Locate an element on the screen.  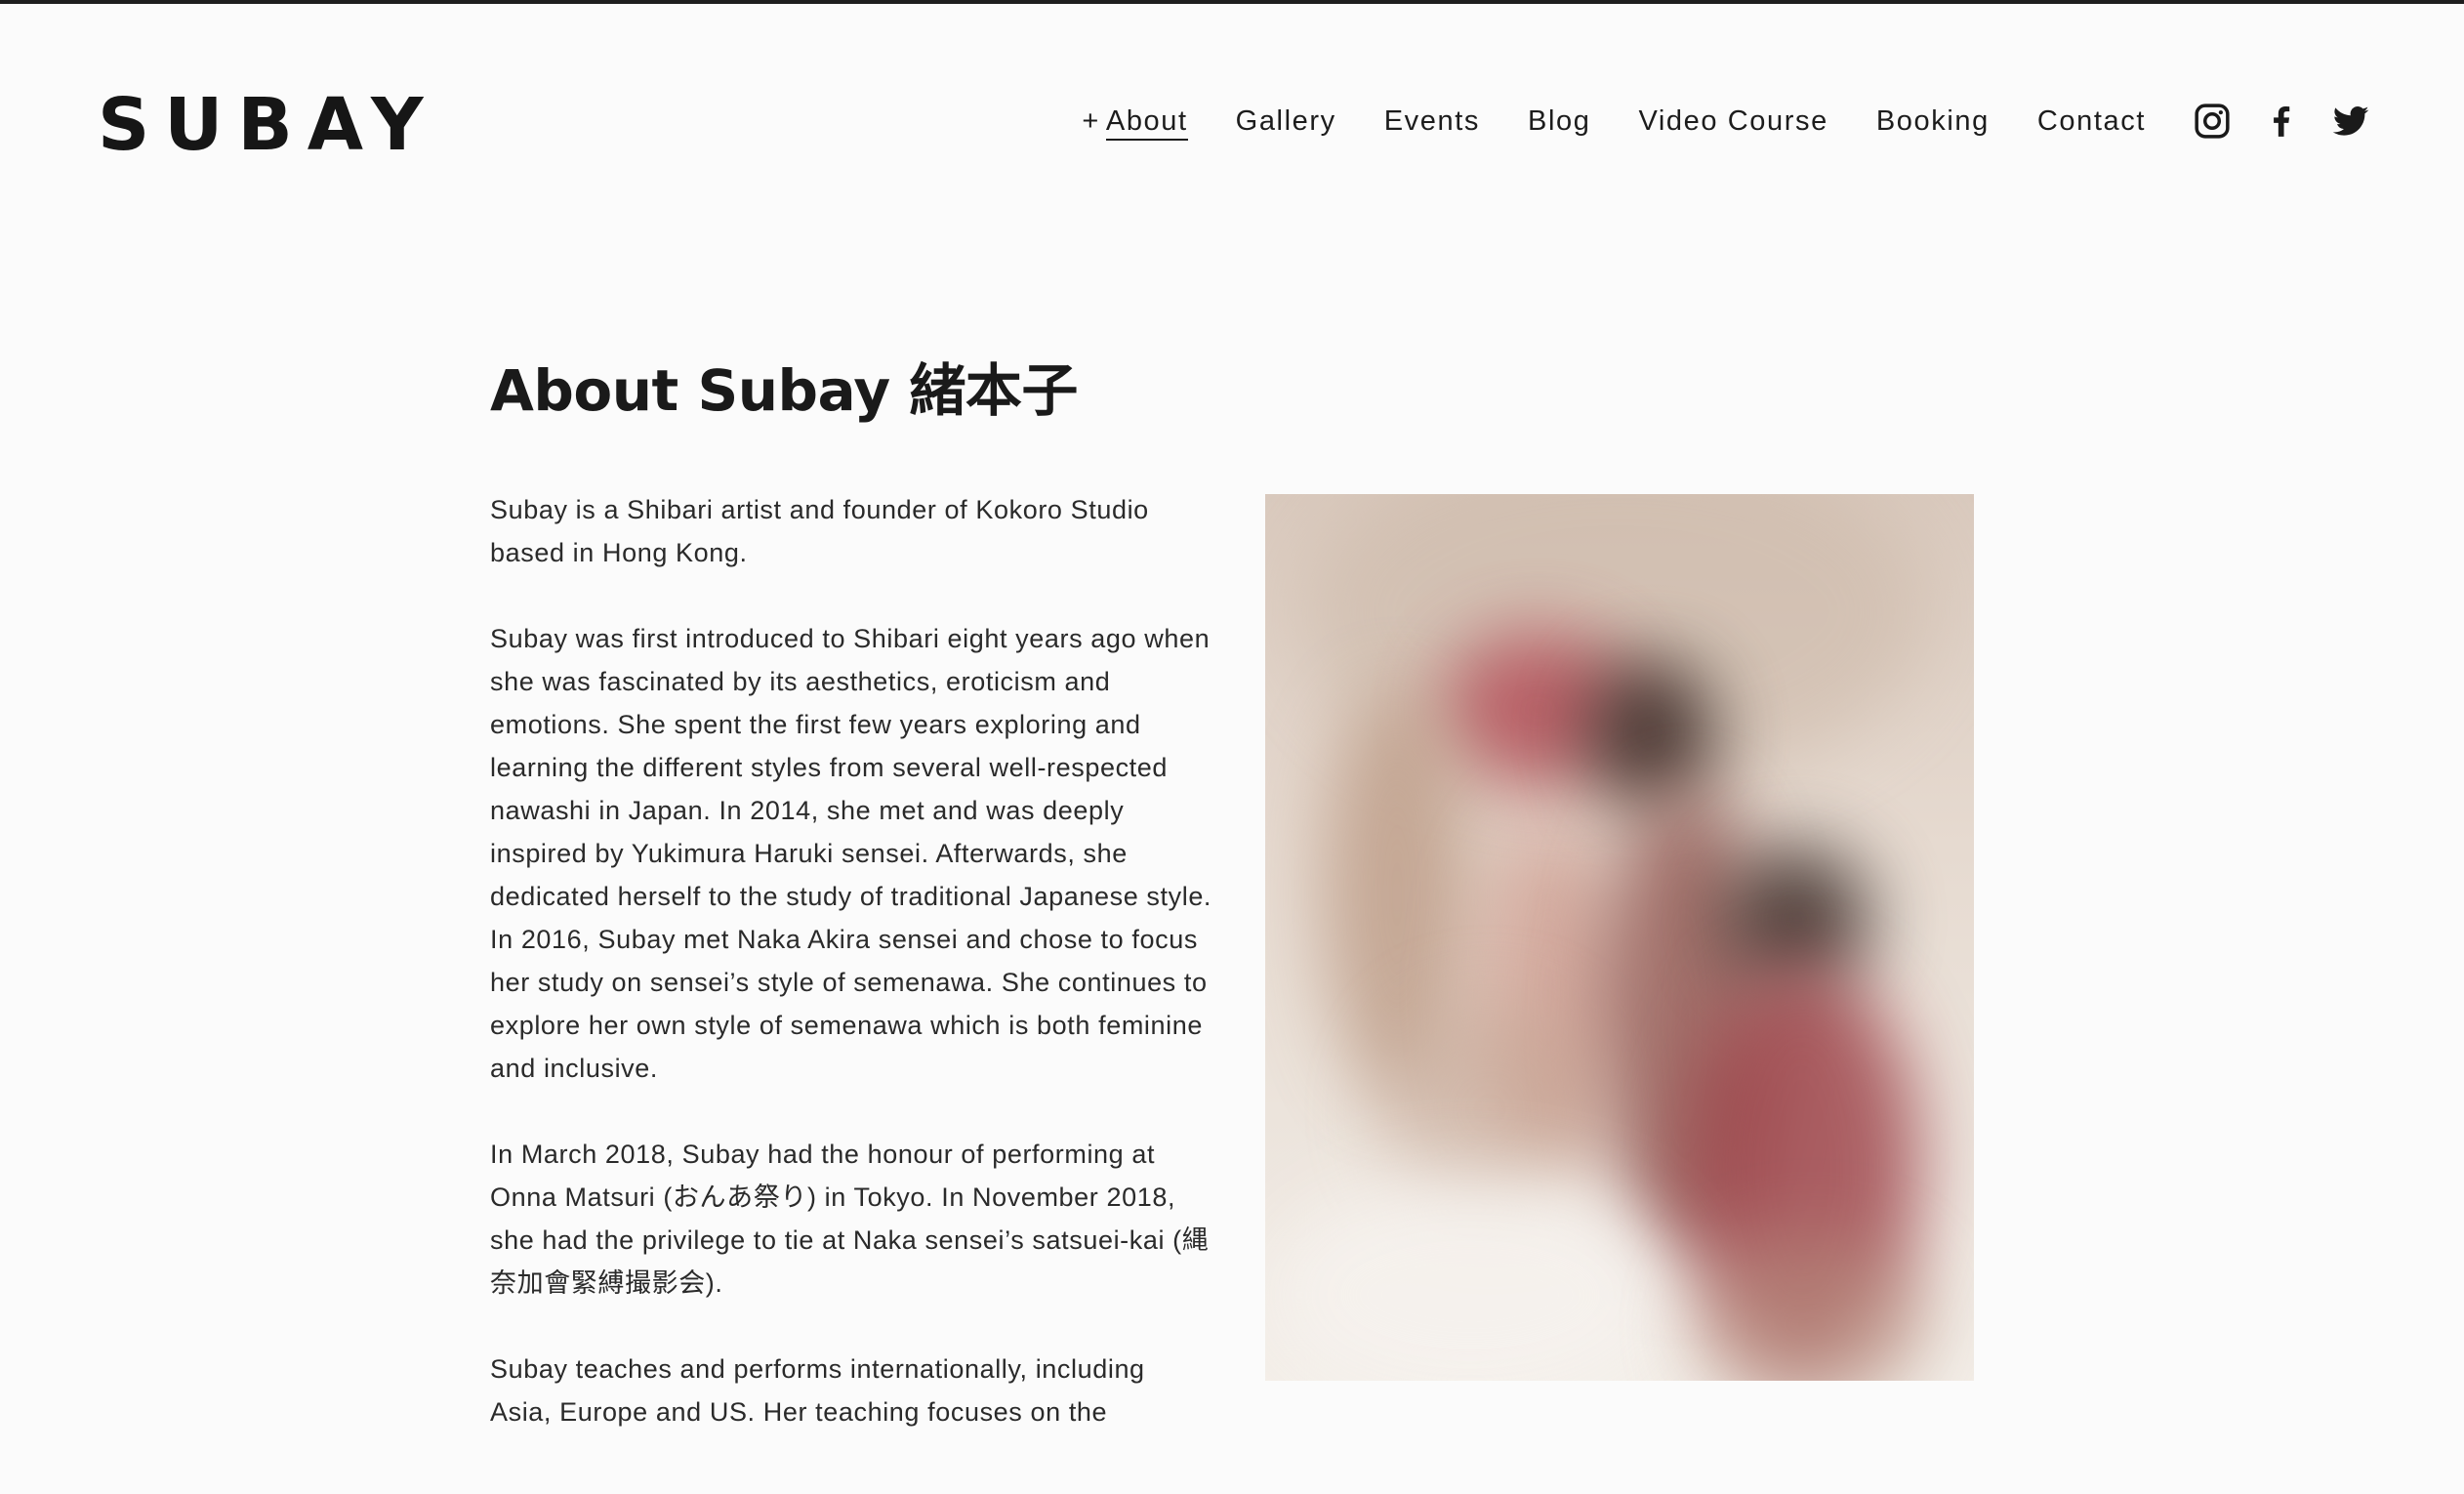
nav-item-contact: Contact is located at coordinates (2091, 121).